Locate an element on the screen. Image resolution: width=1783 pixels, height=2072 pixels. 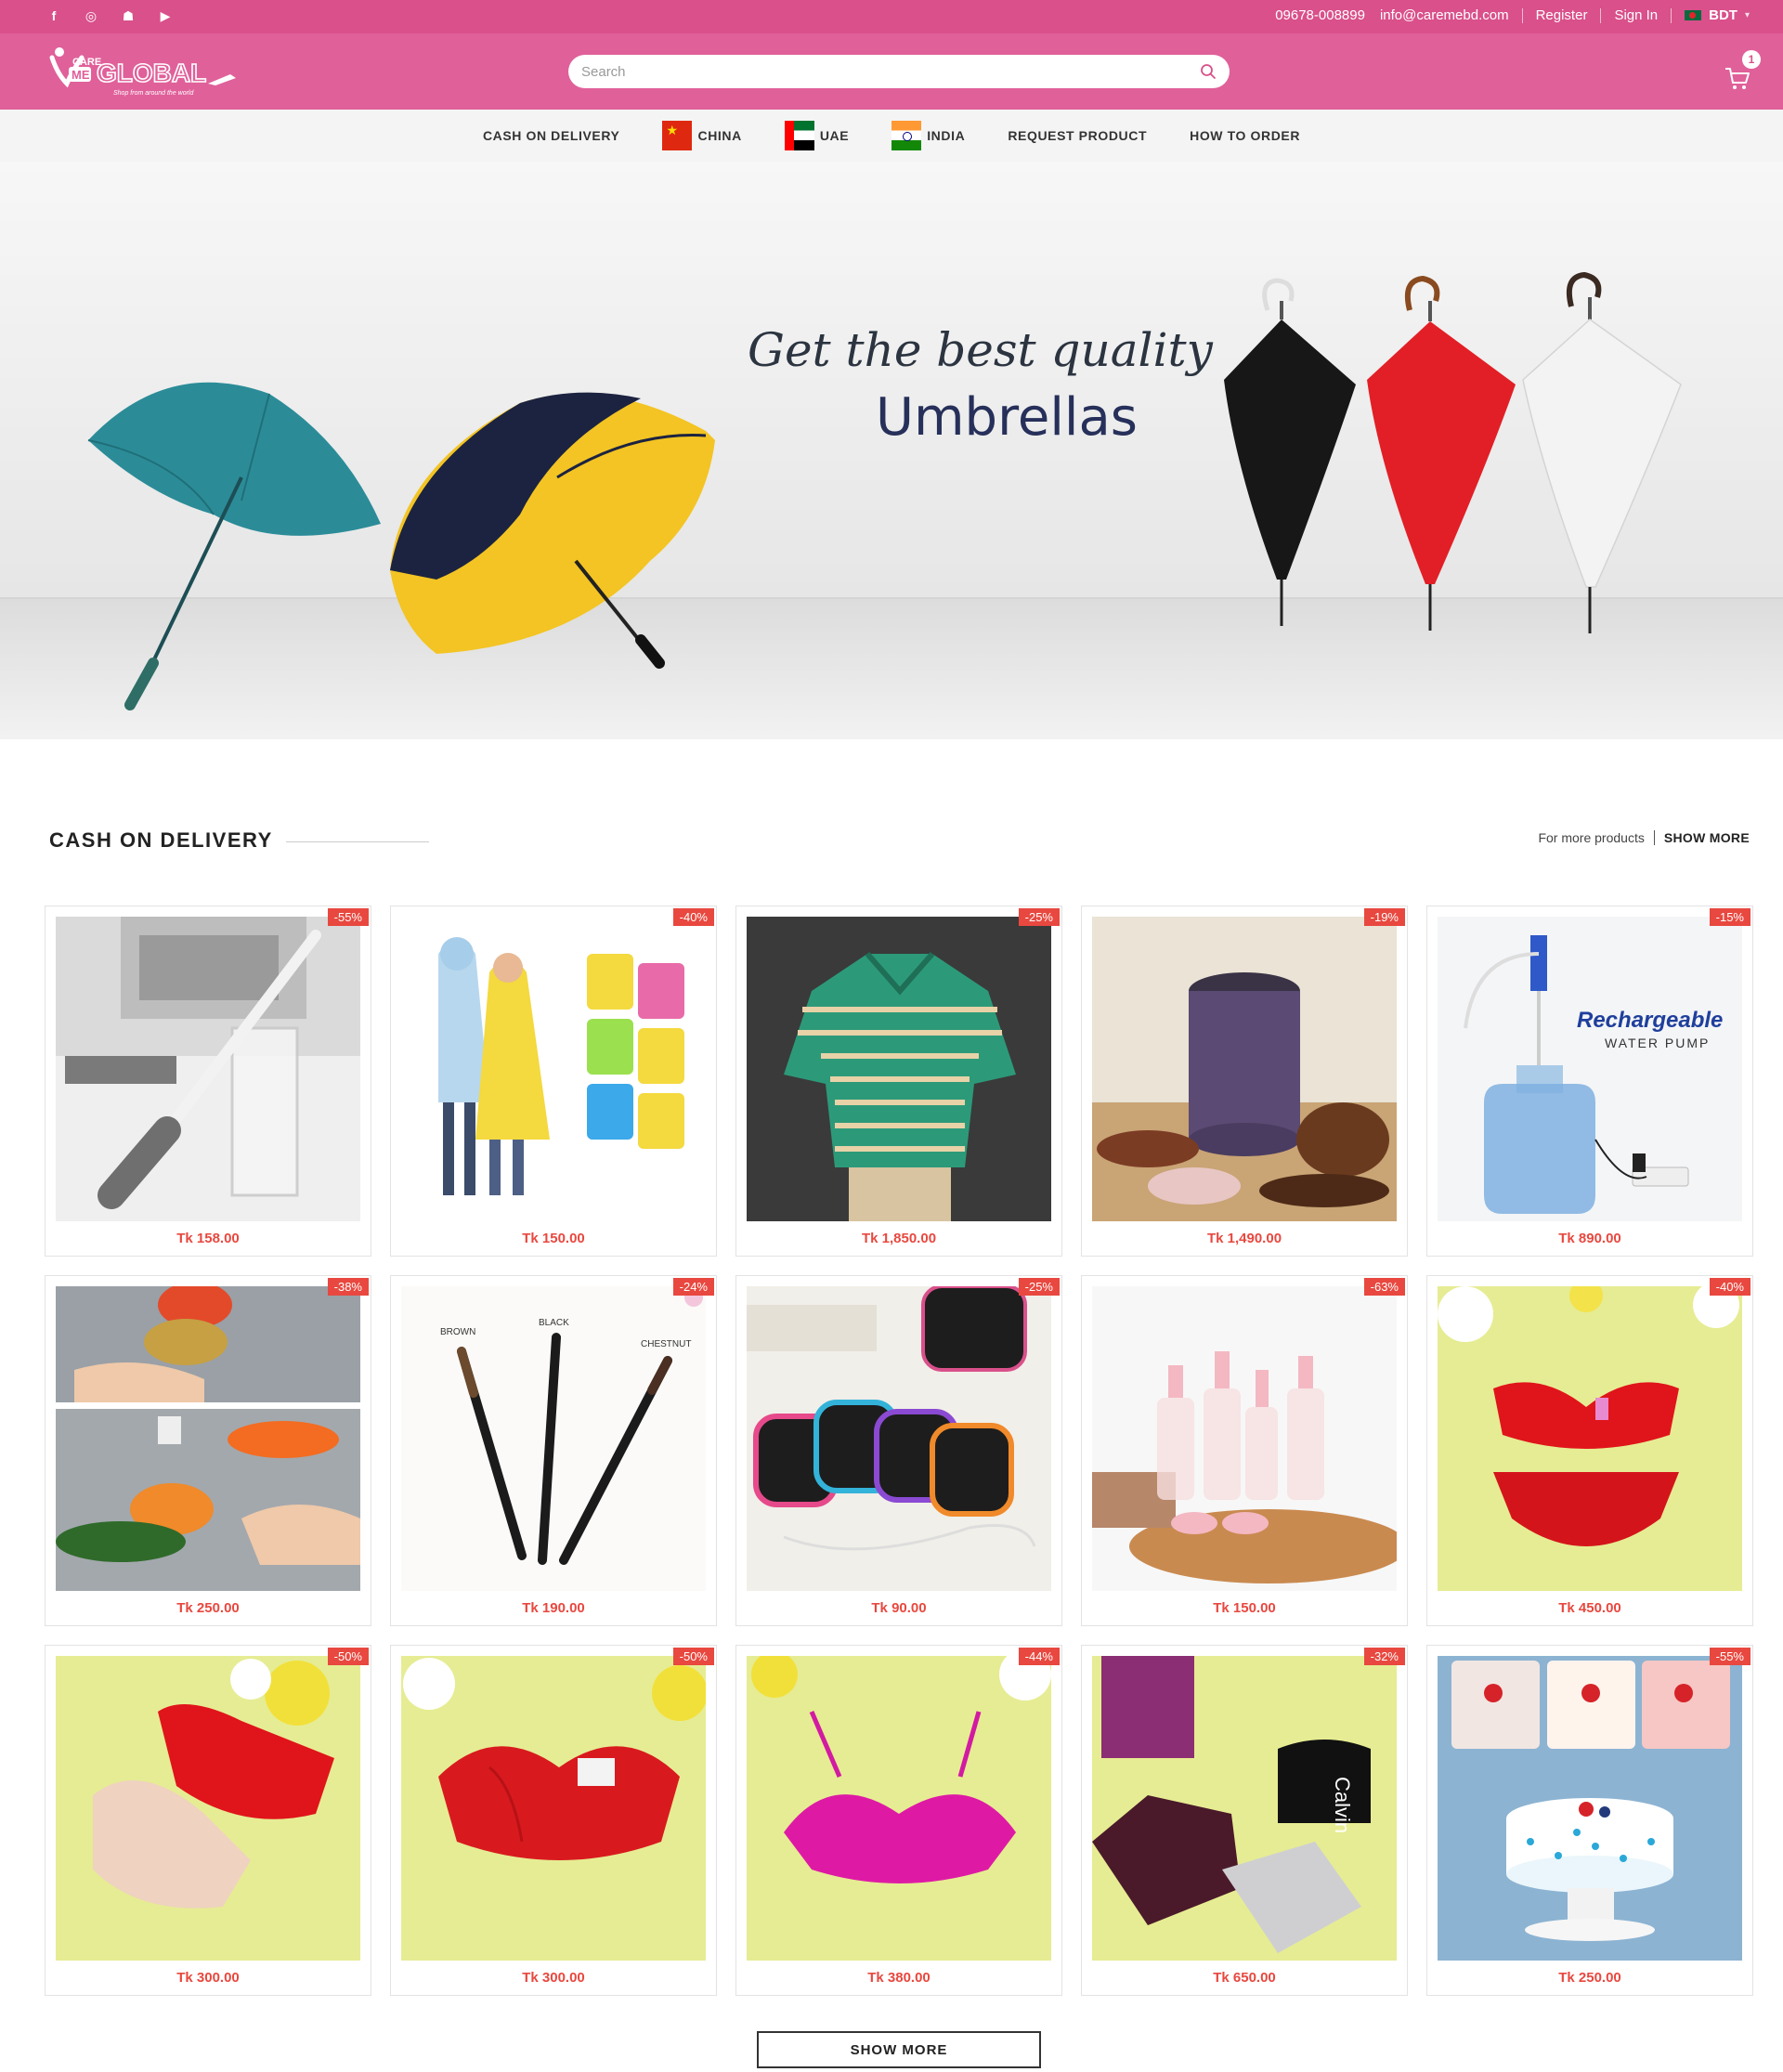
logo-me-text: ME is located at coordinates (81, 75).